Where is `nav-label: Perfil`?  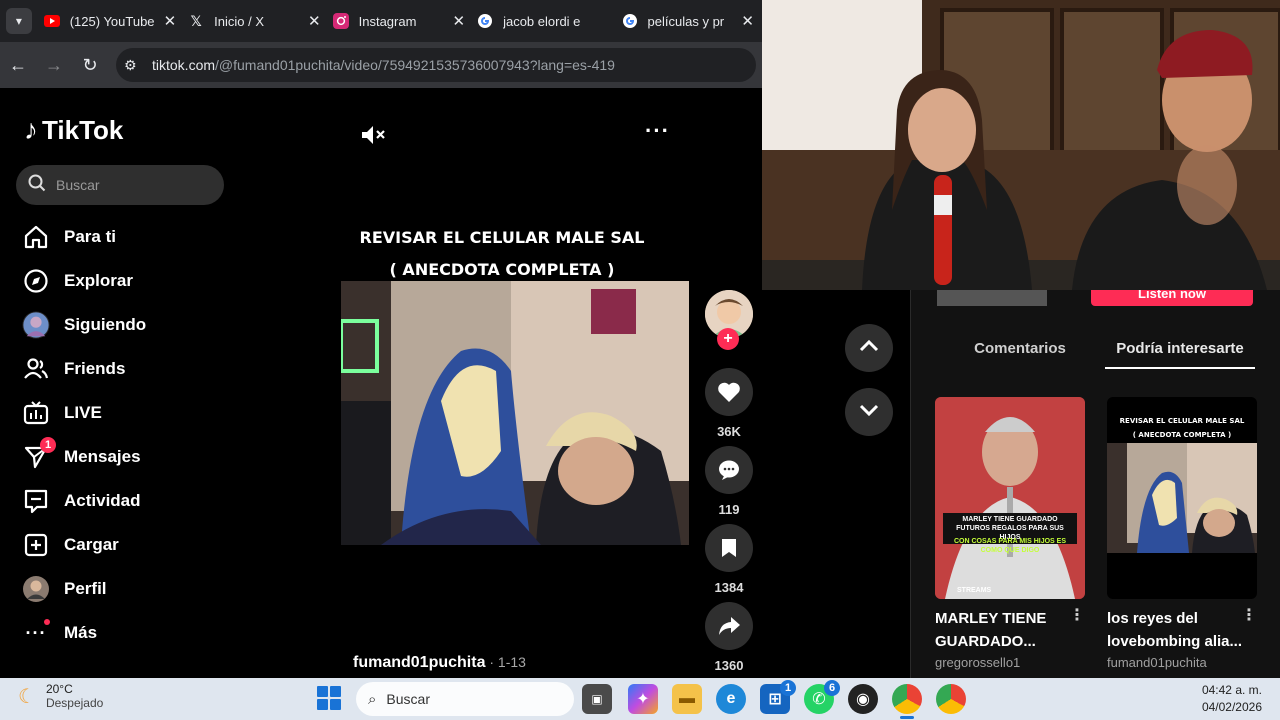 nav-label: Perfil is located at coordinates (85, 588).